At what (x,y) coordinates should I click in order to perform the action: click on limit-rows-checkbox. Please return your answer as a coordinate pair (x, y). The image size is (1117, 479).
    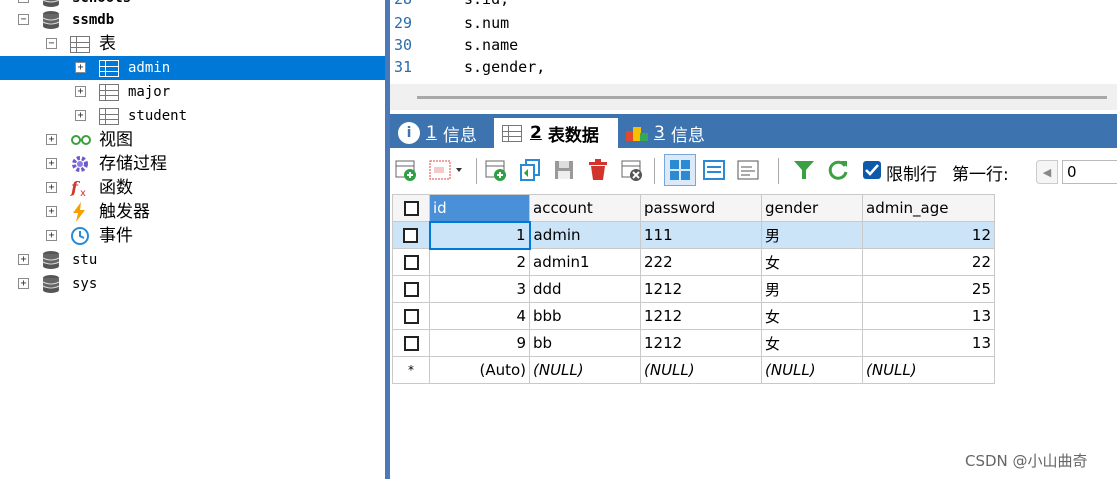
    Looking at the image, I should click on (872, 170).